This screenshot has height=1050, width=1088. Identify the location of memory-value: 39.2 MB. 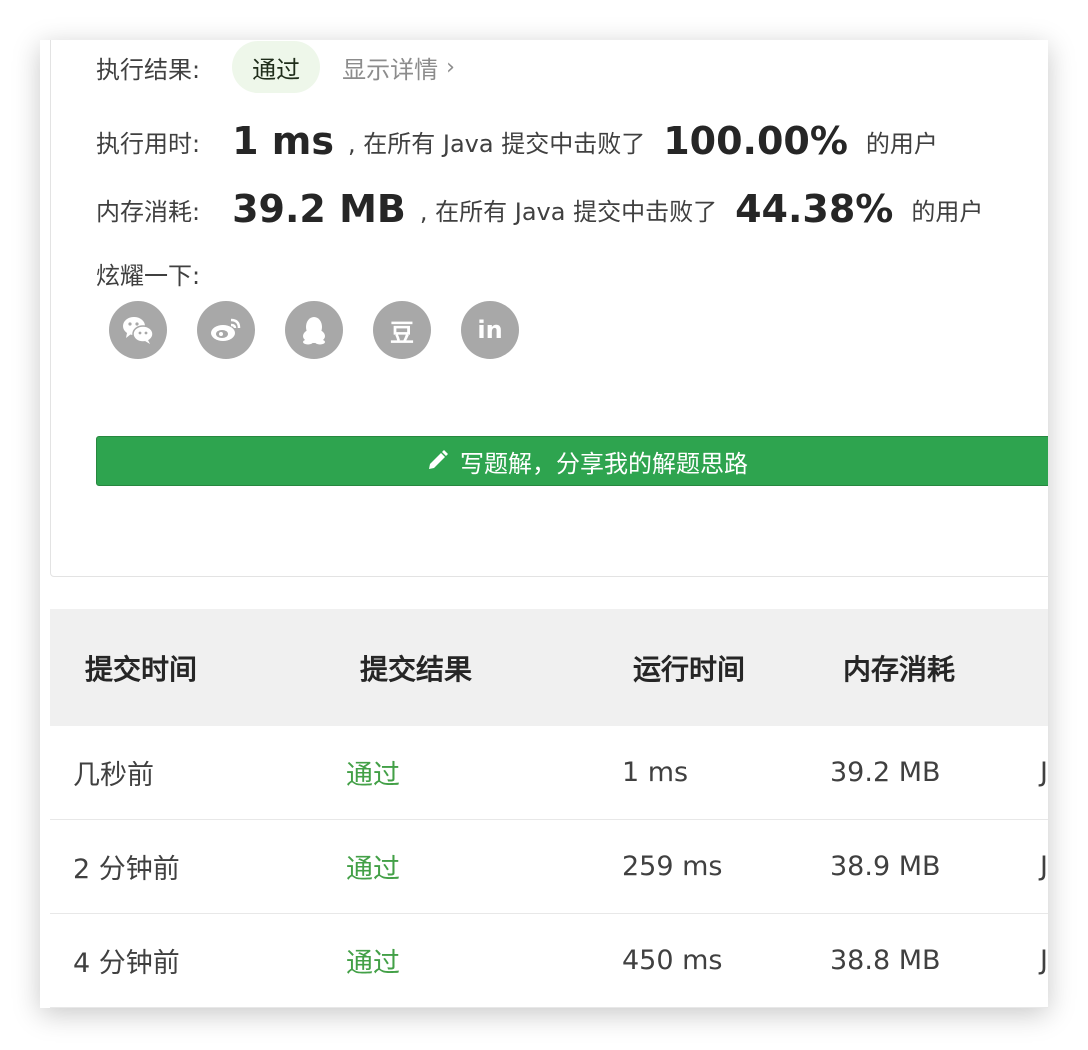
(319, 209).